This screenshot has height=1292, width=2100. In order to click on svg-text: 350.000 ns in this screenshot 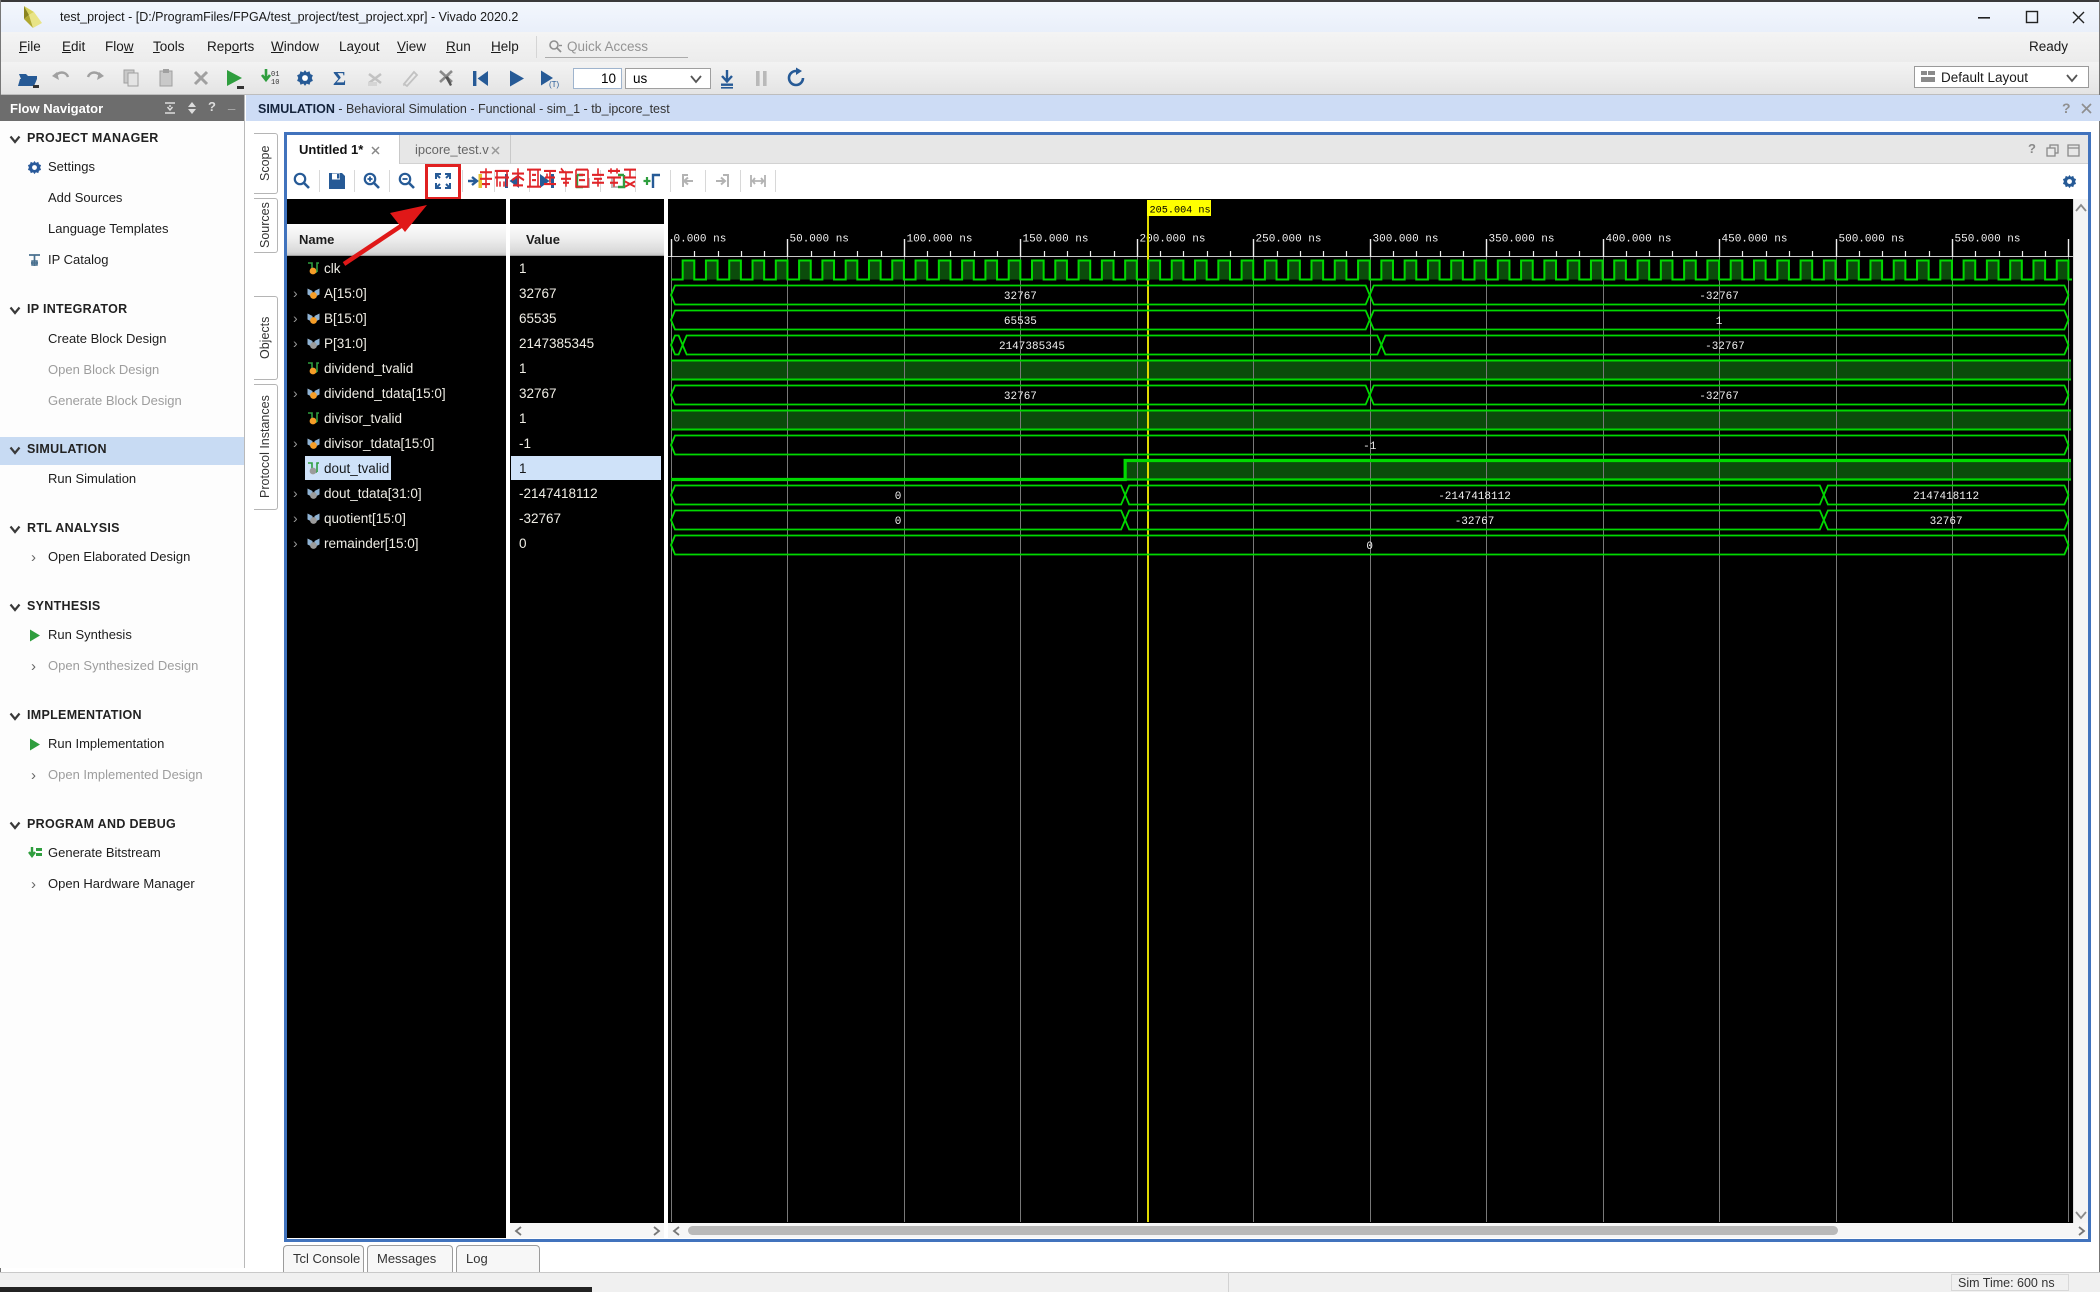, I will do `click(1522, 240)`.